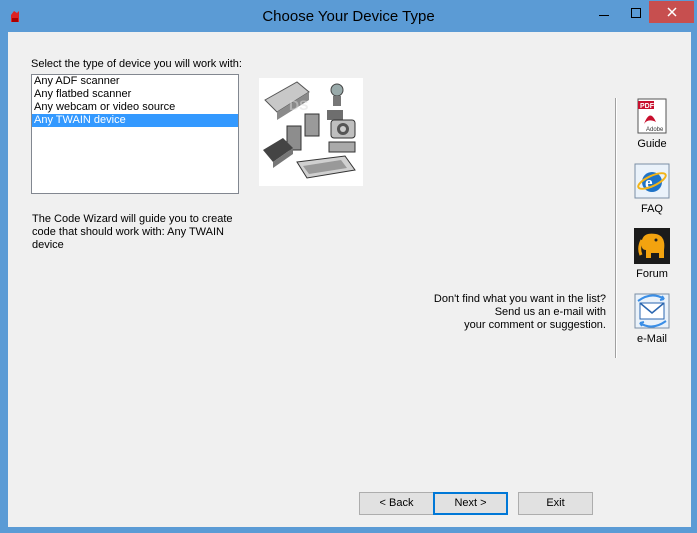 This screenshot has width=697, height=533. Describe the element at coordinates (655, 130) in the screenshot. I see `svg-text: Adobe` at that location.